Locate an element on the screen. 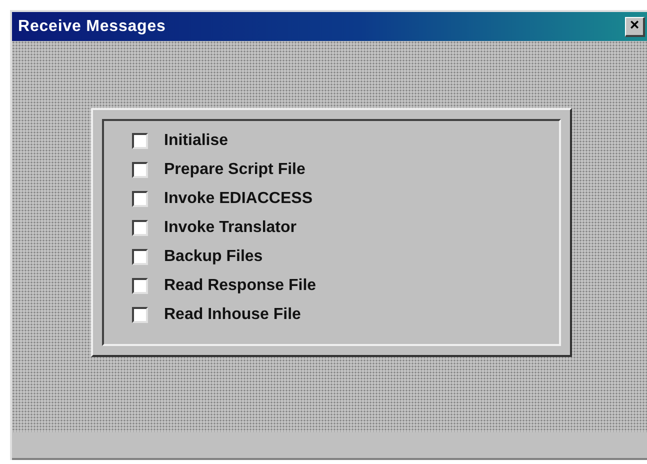 The height and width of the screenshot is (464, 647). checkbox-label: Invoke Translator is located at coordinates (230, 228).